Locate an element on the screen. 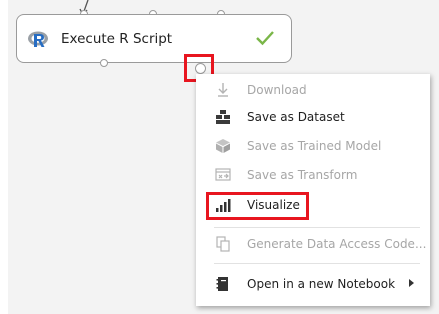 This screenshot has width=439, height=314. menu-item-save-as-trained-model: Save as Trained Model is located at coordinates (313, 146).